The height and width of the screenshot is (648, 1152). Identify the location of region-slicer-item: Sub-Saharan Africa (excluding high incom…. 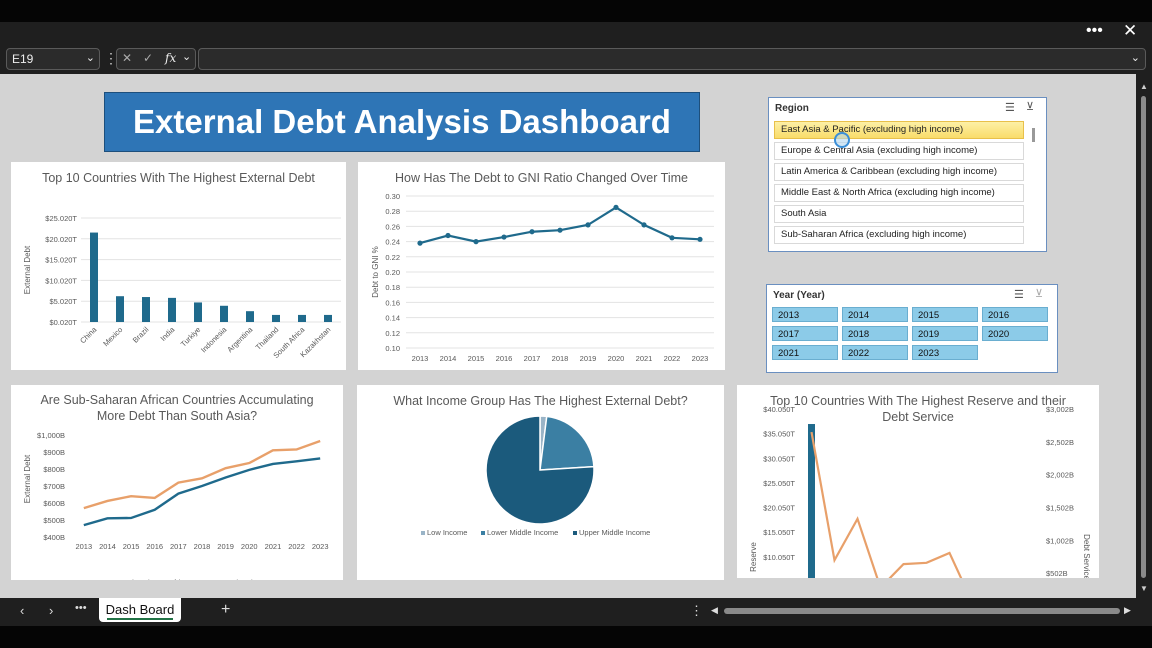
(899, 235).